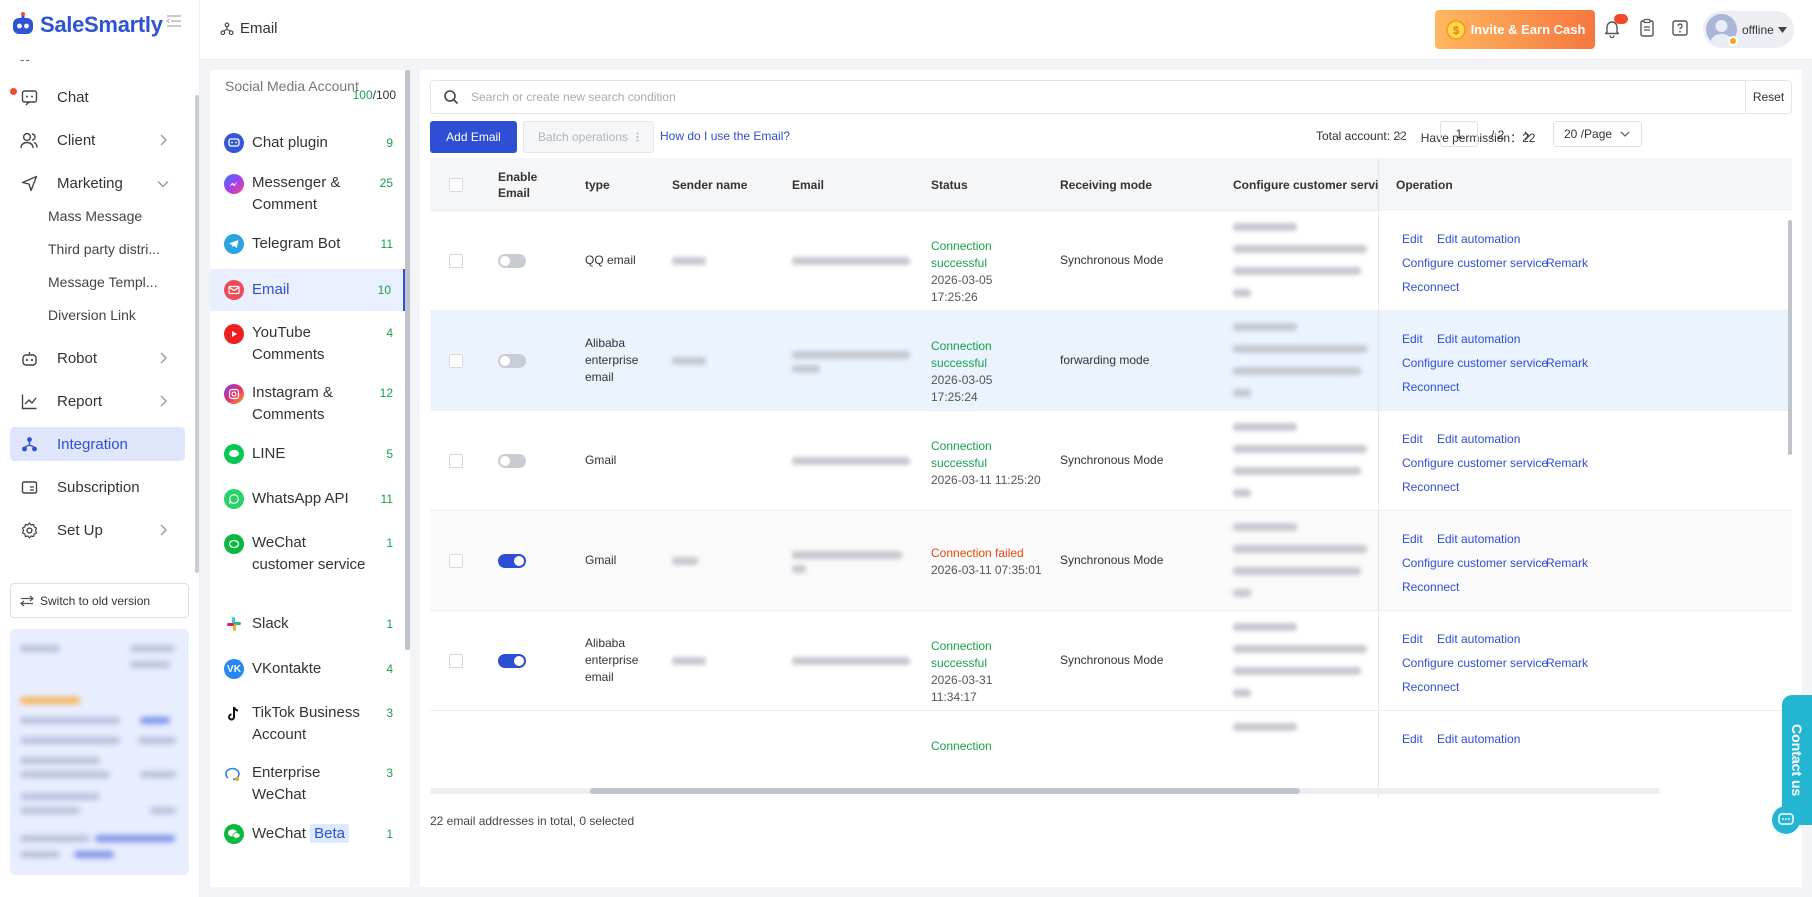  Describe the element at coordinates (174, 21) in the screenshot. I see `menu-collapse-icon` at that location.